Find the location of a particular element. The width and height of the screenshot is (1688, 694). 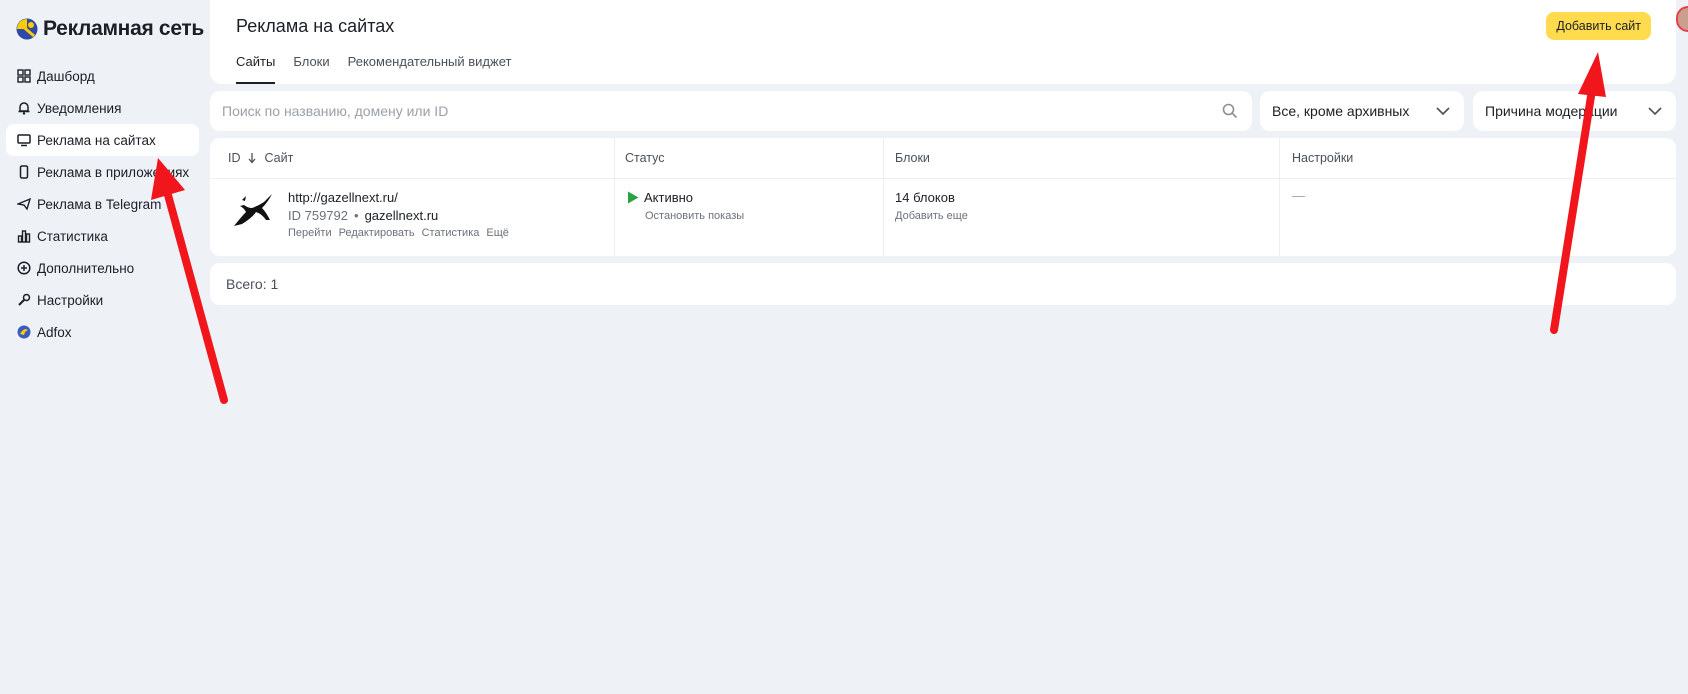

action-edit-link: Редактировать is located at coordinates (377, 233).